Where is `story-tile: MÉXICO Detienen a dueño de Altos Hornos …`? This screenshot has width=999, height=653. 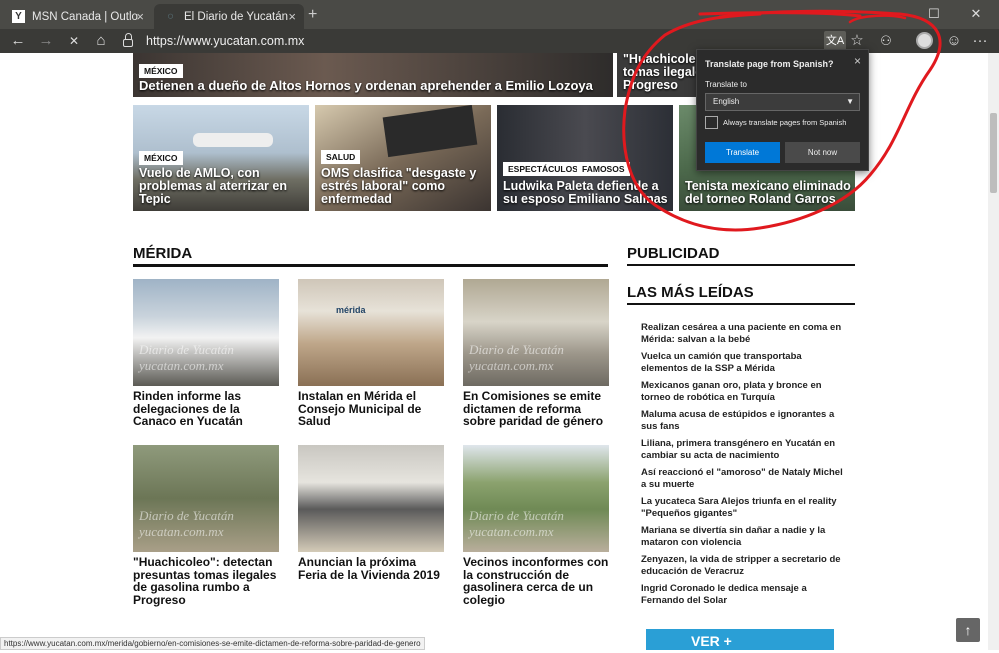 story-tile: MÉXICO Detienen a dueño de Altos Hornos … is located at coordinates (373, 75).